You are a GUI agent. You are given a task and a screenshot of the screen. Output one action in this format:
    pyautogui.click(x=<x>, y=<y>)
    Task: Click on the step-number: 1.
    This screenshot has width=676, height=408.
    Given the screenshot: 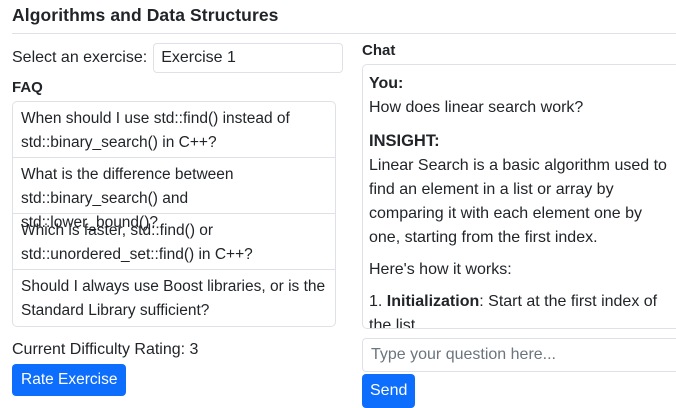 What is the action you would take?
    pyautogui.click(x=376, y=301)
    